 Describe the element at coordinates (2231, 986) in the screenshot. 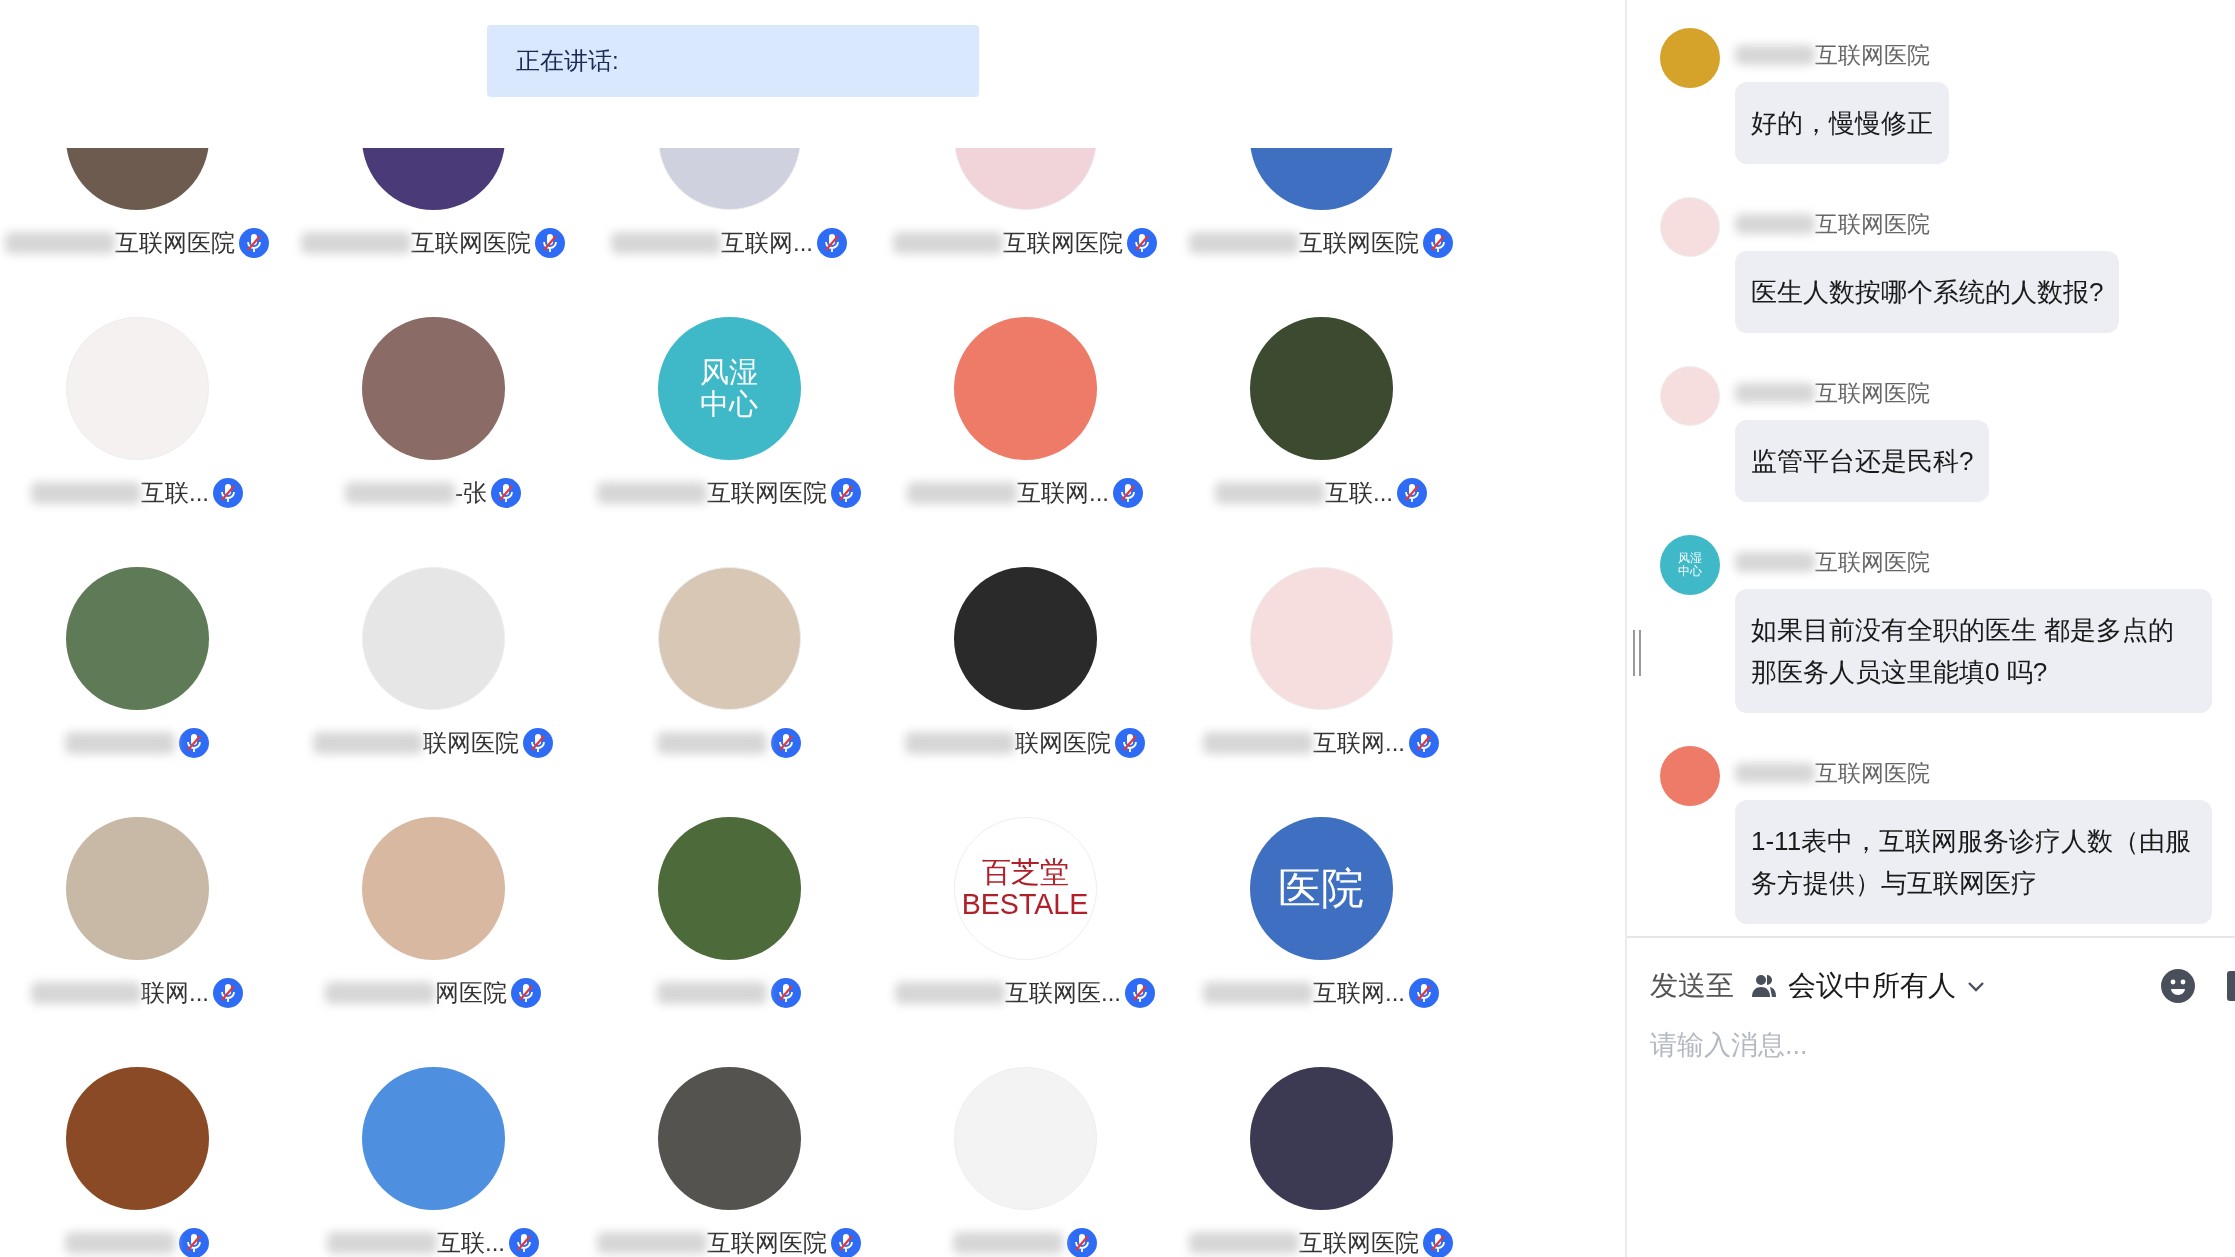

I see `toolbar-icon` at that location.